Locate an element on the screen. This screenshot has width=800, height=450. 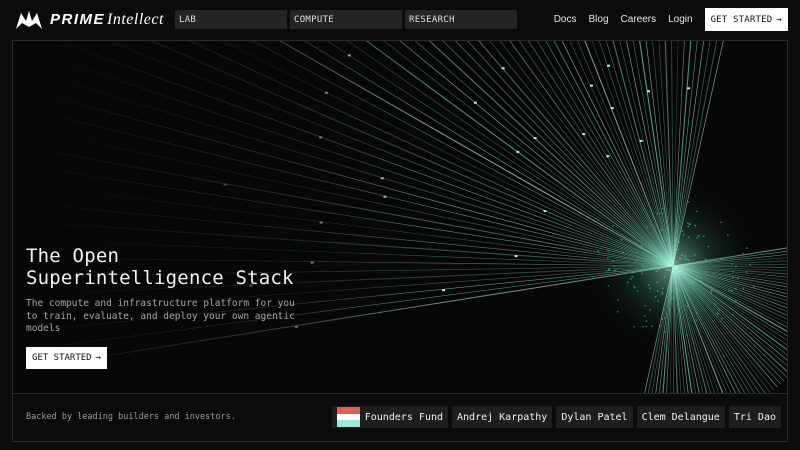
header-get-started-button: GET STARTED → is located at coordinates (746, 19).